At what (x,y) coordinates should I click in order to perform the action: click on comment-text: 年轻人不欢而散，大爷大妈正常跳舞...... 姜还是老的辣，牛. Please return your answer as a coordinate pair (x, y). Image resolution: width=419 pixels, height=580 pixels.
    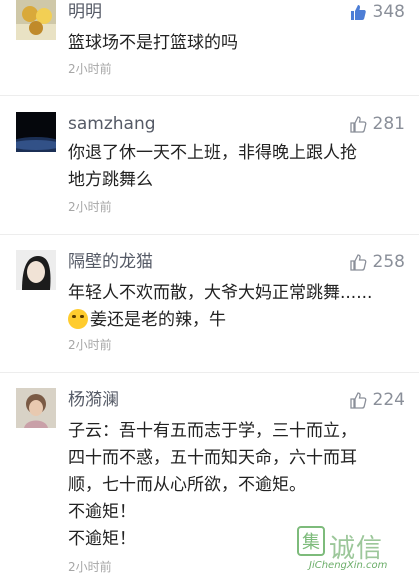
    Looking at the image, I should click on (238, 307).